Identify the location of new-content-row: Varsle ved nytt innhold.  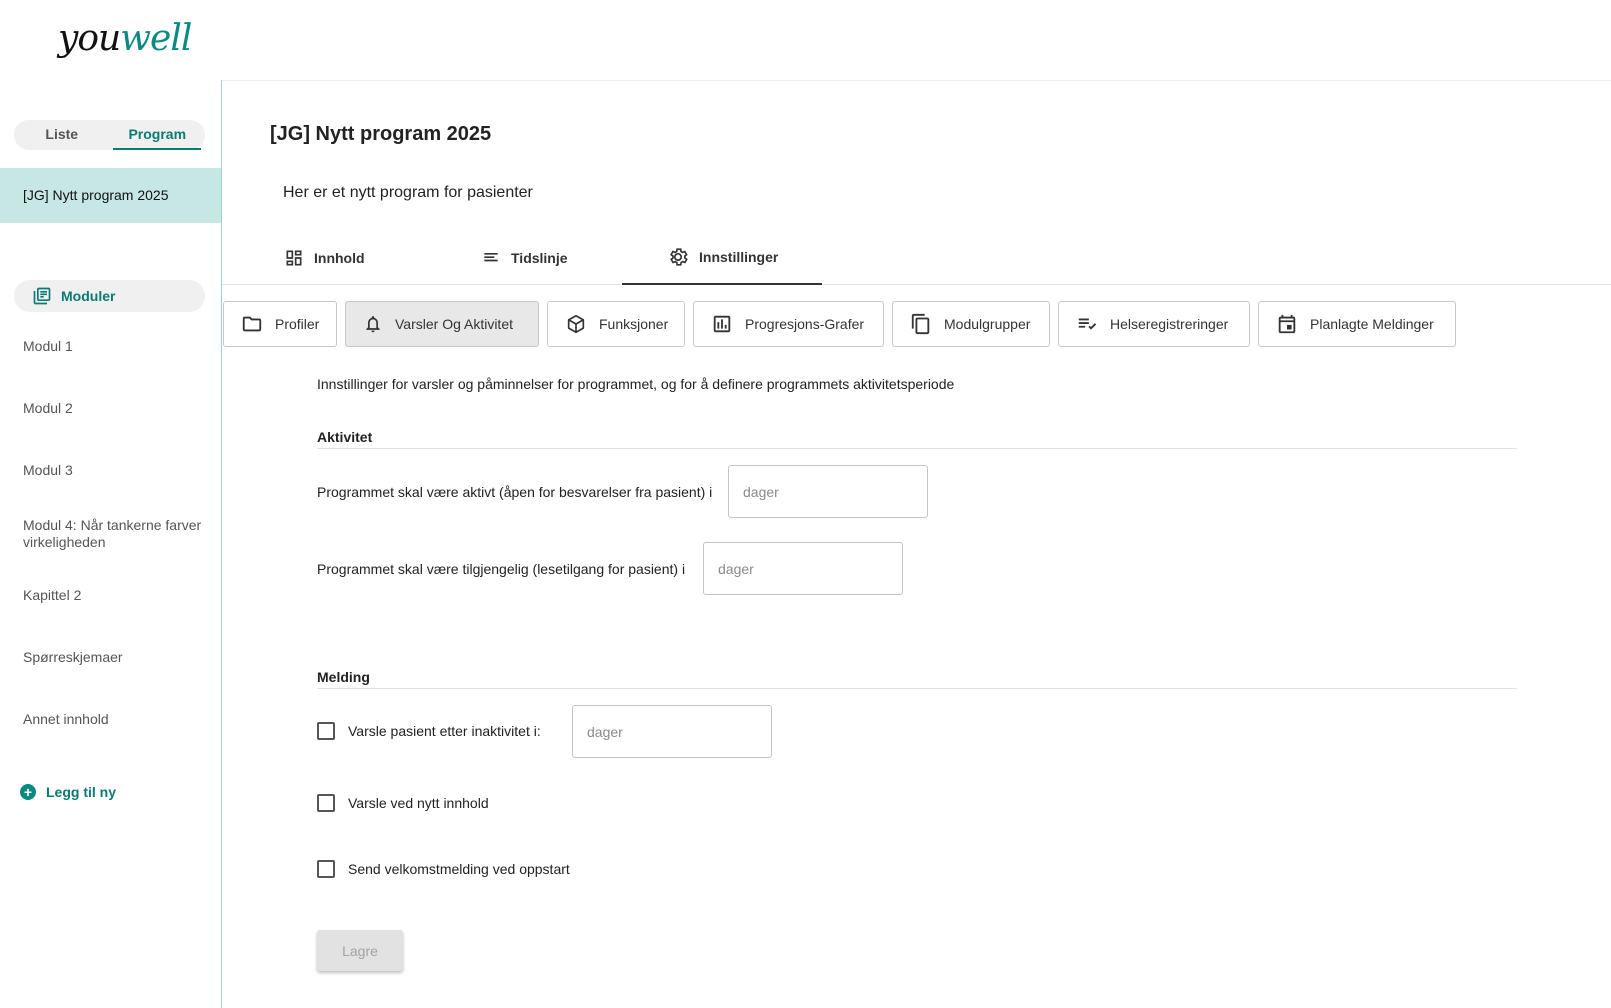
(403, 803).